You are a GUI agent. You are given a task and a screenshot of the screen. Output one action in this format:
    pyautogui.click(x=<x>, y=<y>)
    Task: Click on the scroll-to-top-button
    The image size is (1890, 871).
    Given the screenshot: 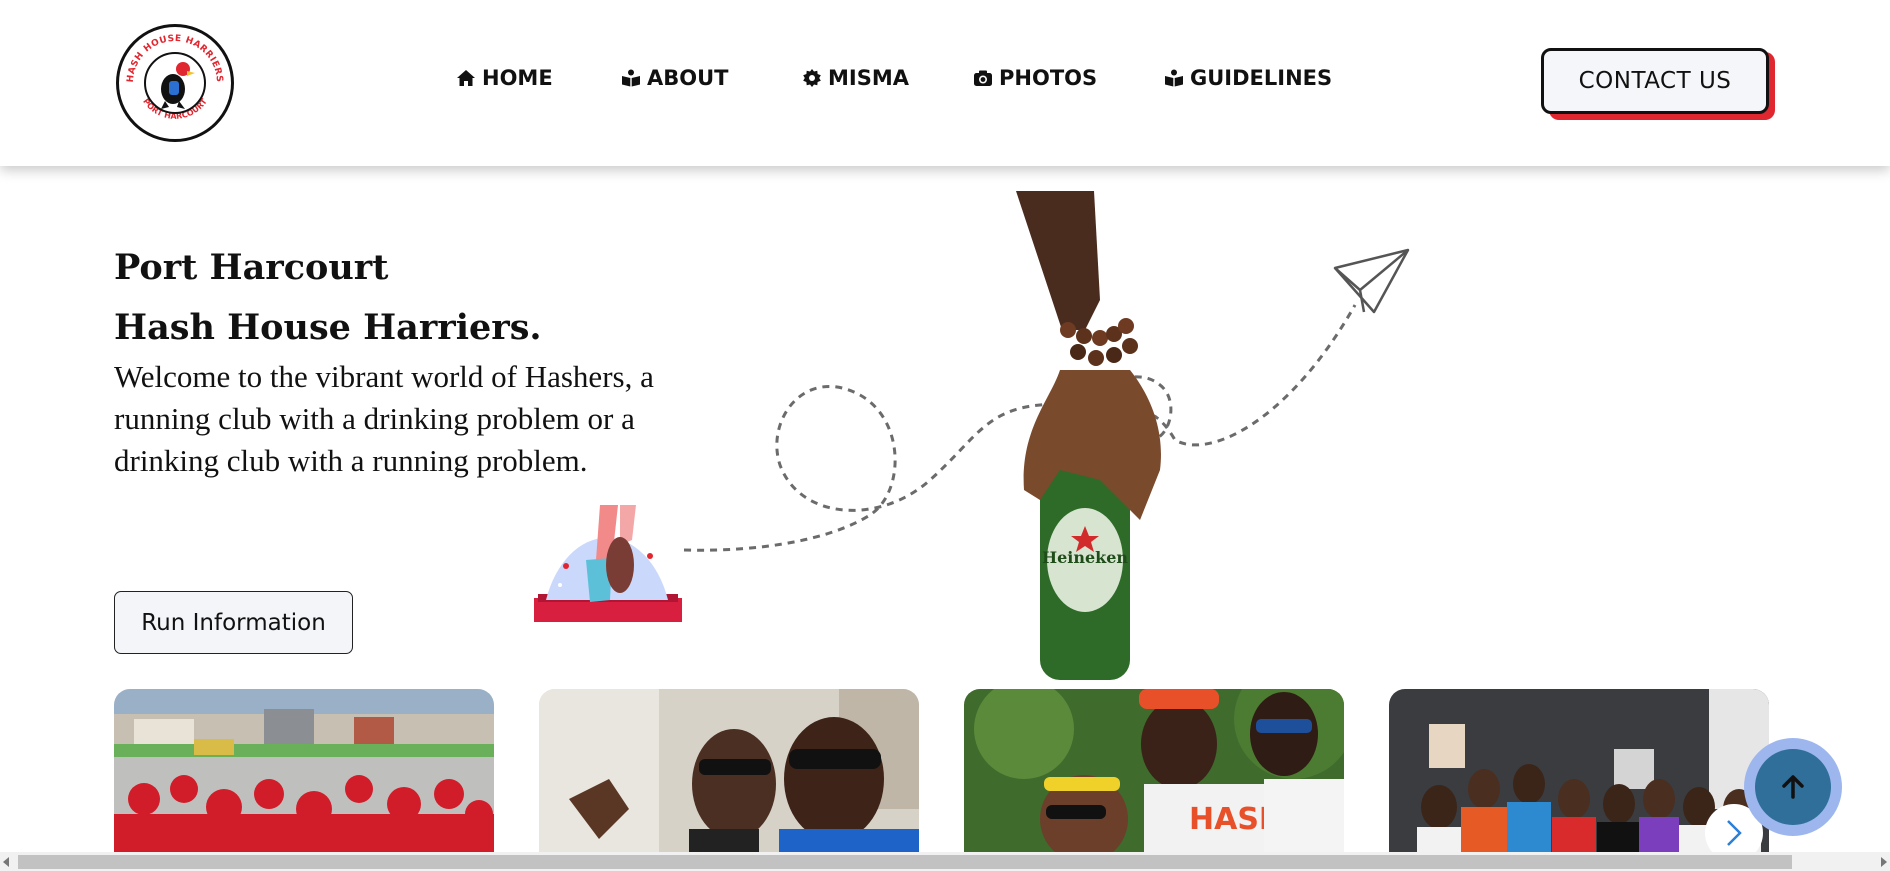 What is the action you would take?
    pyautogui.click(x=1793, y=787)
    